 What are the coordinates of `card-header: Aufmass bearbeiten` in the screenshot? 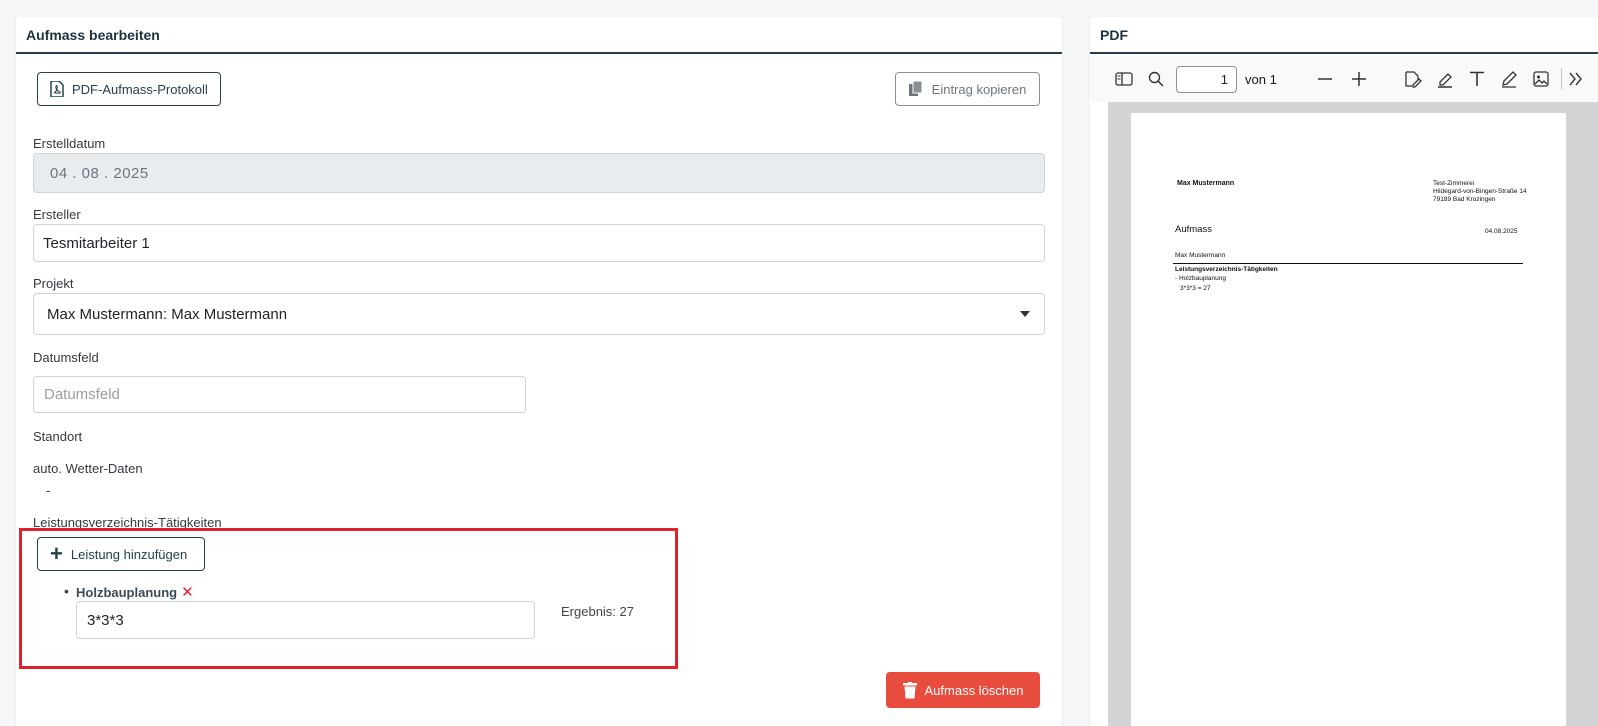 It's located at (539, 35).